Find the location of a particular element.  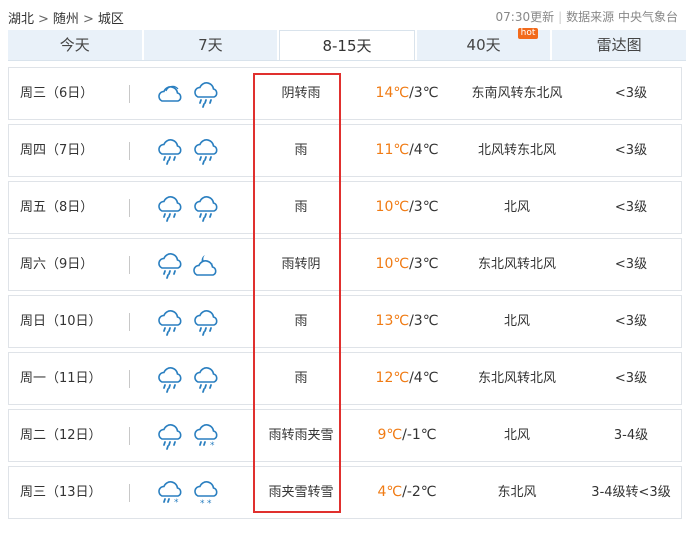

weather-icons: * is located at coordinates (195, 436).